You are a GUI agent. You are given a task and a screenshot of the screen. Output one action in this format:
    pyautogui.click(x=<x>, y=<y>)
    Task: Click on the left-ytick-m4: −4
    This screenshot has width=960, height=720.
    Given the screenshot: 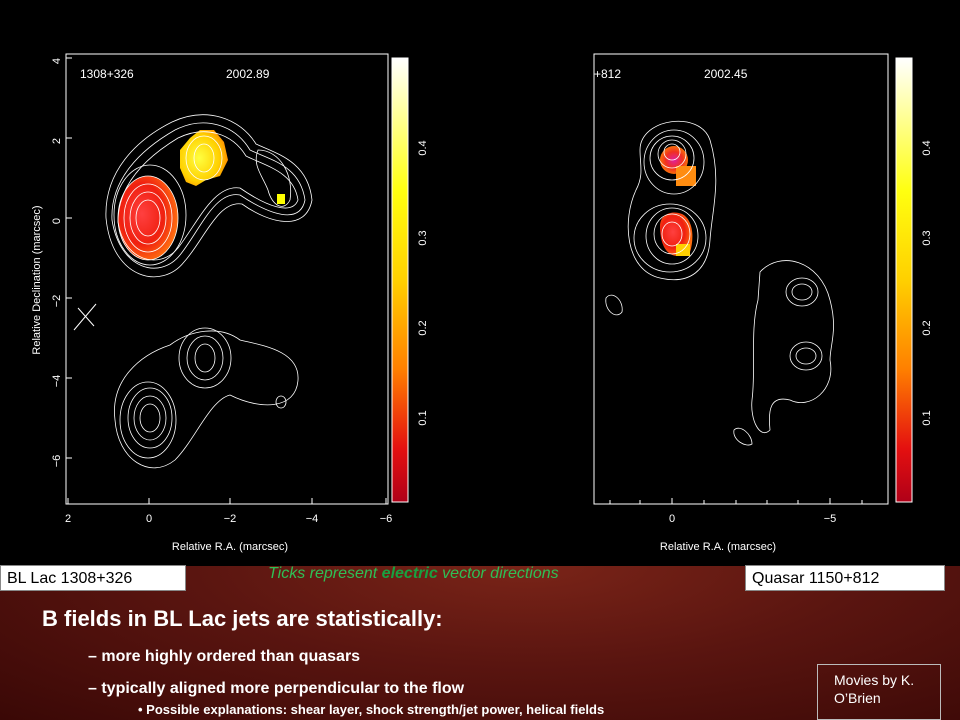 What is the action you would take?
    pyautogui.click(x=57, y=381)
    